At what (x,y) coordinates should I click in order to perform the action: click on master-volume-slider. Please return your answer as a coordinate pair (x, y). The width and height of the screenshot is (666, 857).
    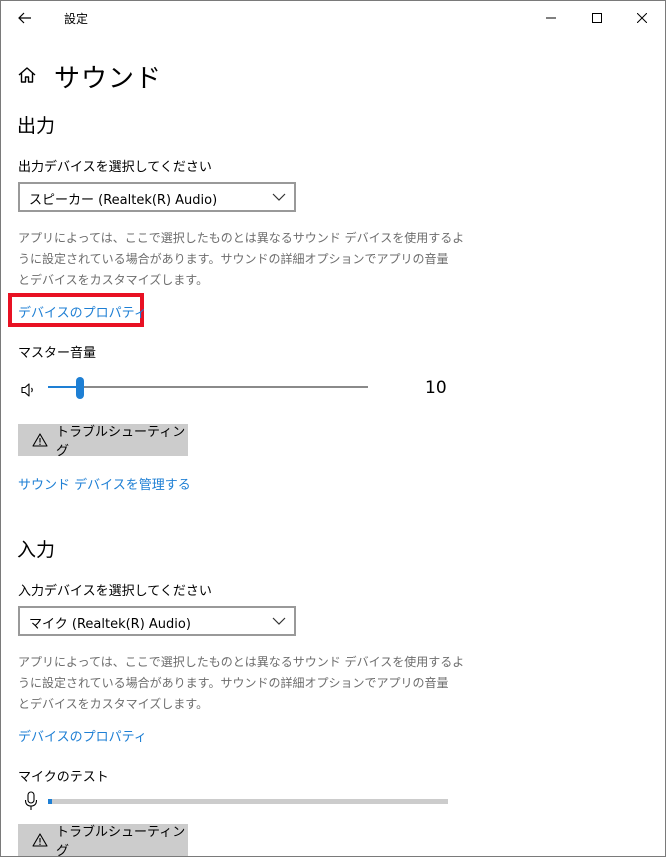
    Looking at the image, I should click on (208, 388).